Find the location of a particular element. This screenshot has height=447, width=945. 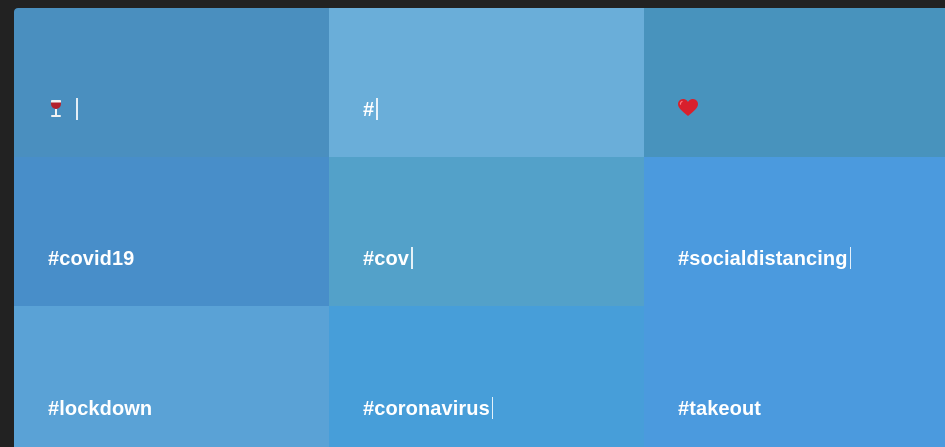

tile-takeout: #takeout is located at coordinates (794, 376).